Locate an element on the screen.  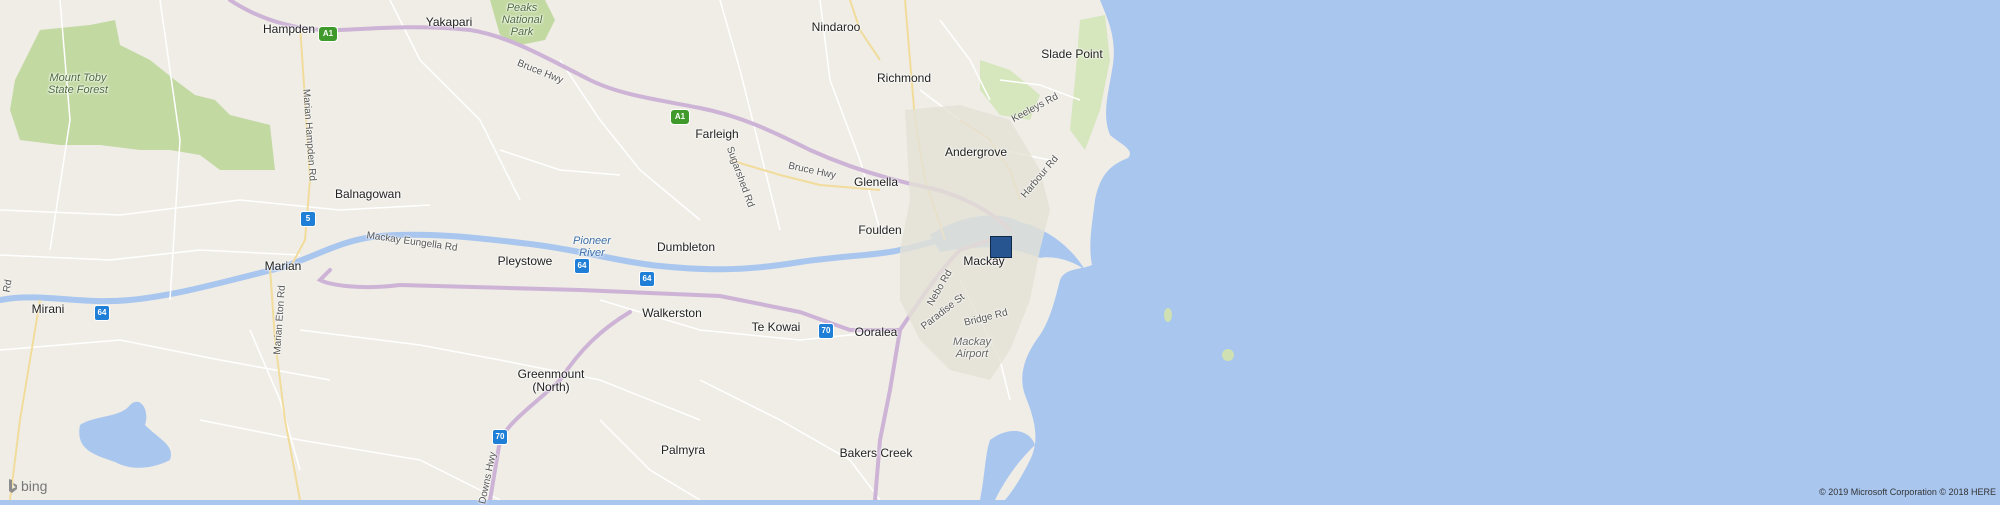
bing-wordmark: bing is located at coordinates (34, 486).